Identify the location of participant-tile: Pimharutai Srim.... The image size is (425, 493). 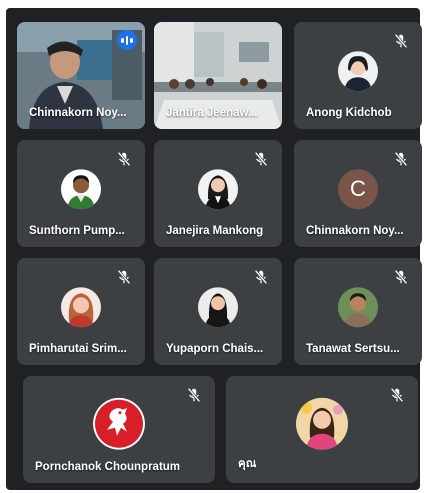
(81, 311).